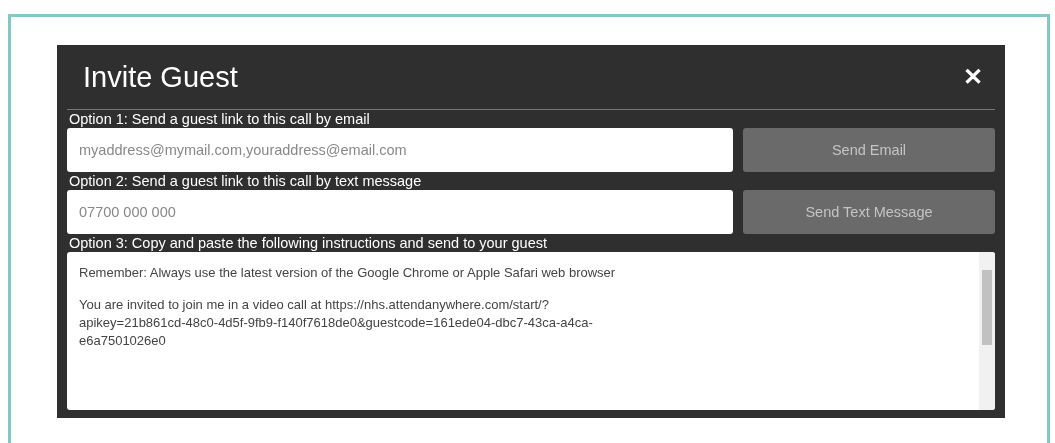  Describe the element at coordinates (400, 150) in the screenshot. I see `input-field: myaddress@mymail.com,youraddress@email.com` at that location.